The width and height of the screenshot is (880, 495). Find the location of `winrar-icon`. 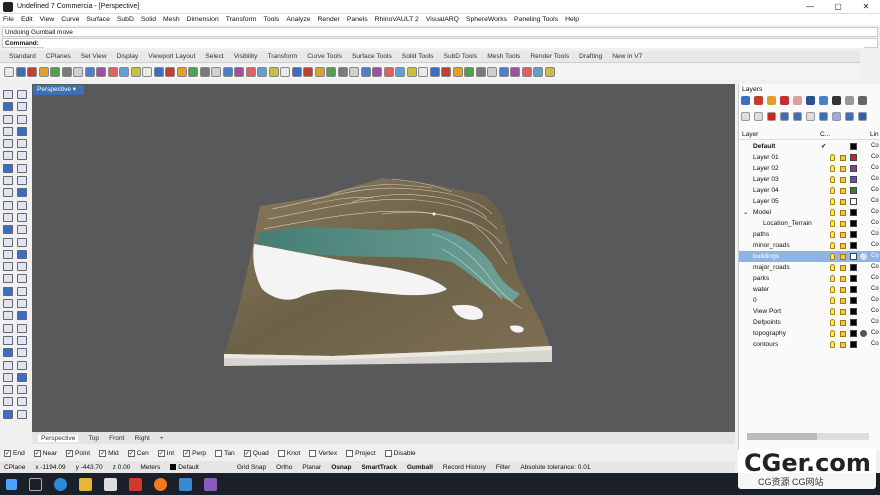

winrar-icon is located at coordinates (210, 484).